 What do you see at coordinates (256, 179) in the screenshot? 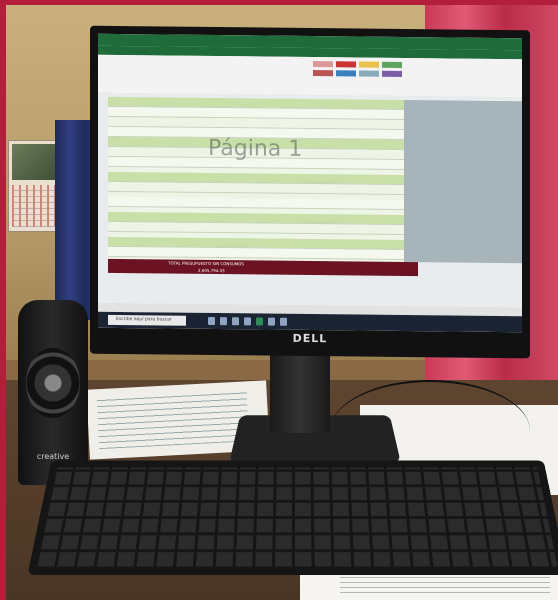
I see `data-table` at bounding box center [256, 179].